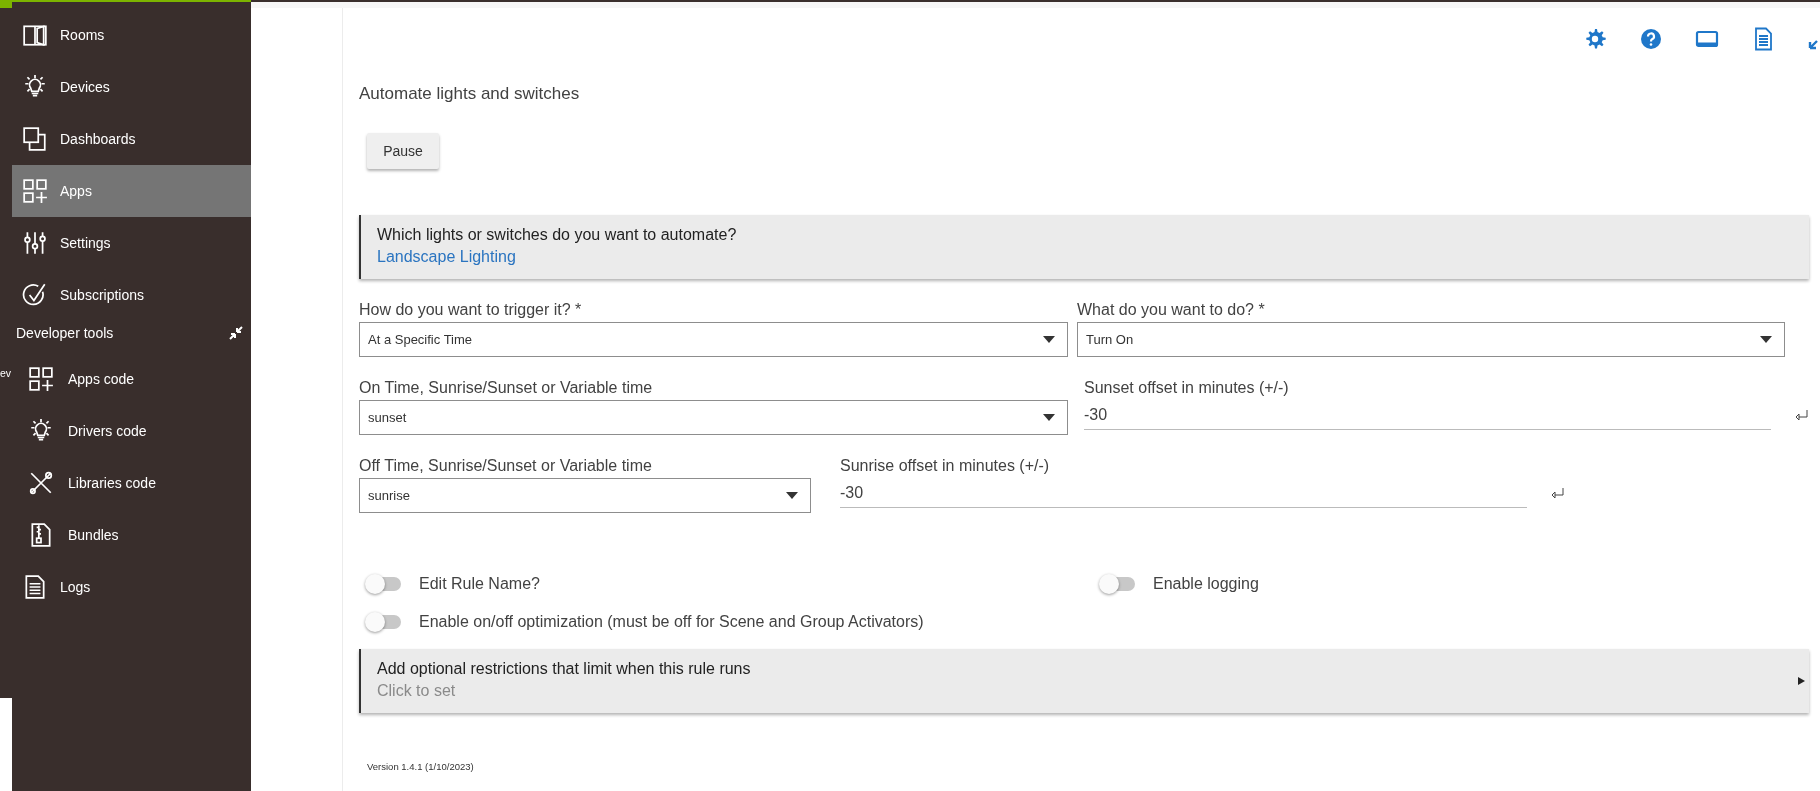 The width and height of the screenshot is (1820, 791). Describe the element at coordinates (1801, 681) in the screenshot. I see `expand-arrow-icon` at that location.